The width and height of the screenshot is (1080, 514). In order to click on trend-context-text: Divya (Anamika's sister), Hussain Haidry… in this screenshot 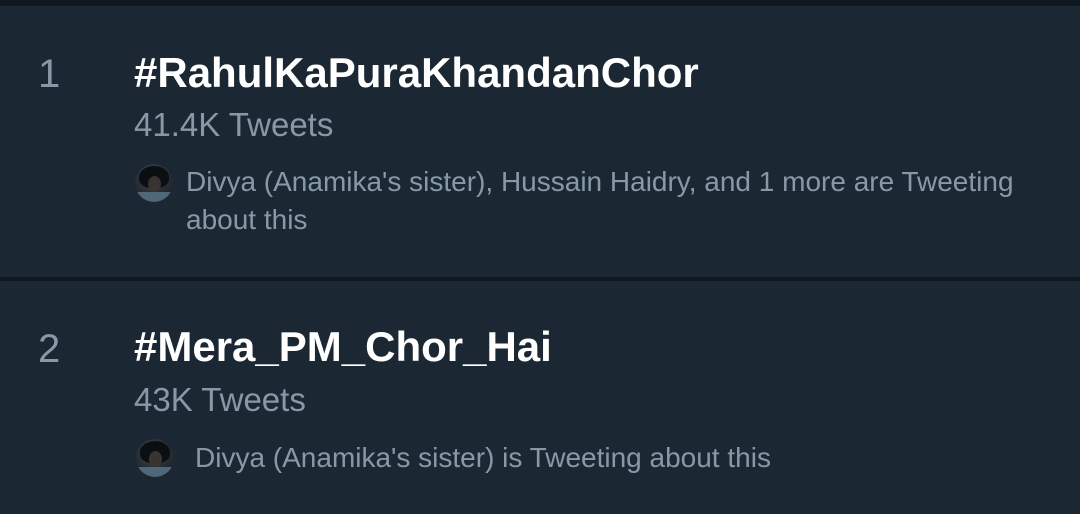, I will do `click(600, 200)`.